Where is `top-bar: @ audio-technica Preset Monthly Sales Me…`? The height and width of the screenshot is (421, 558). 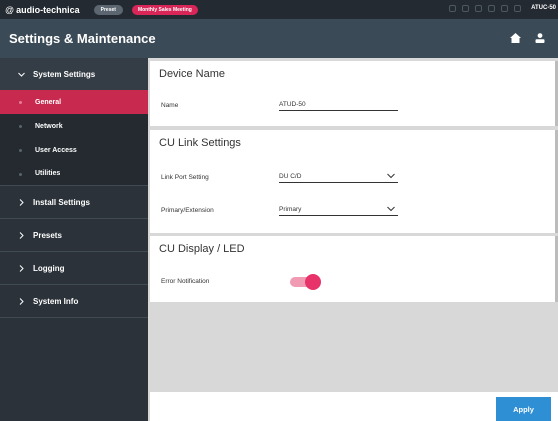
top-bar: @ audio-technica Preset Monthly Sales Me… is located at coordinates (279, 9).